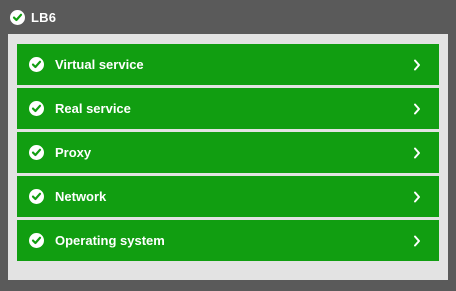 The height and width of the screenshot is (291, 456). What do you see at coordinates (228, 64) in the screenshot?
I see `status-item-virtual-service: Virtual service` at bounding box center [228, 64].